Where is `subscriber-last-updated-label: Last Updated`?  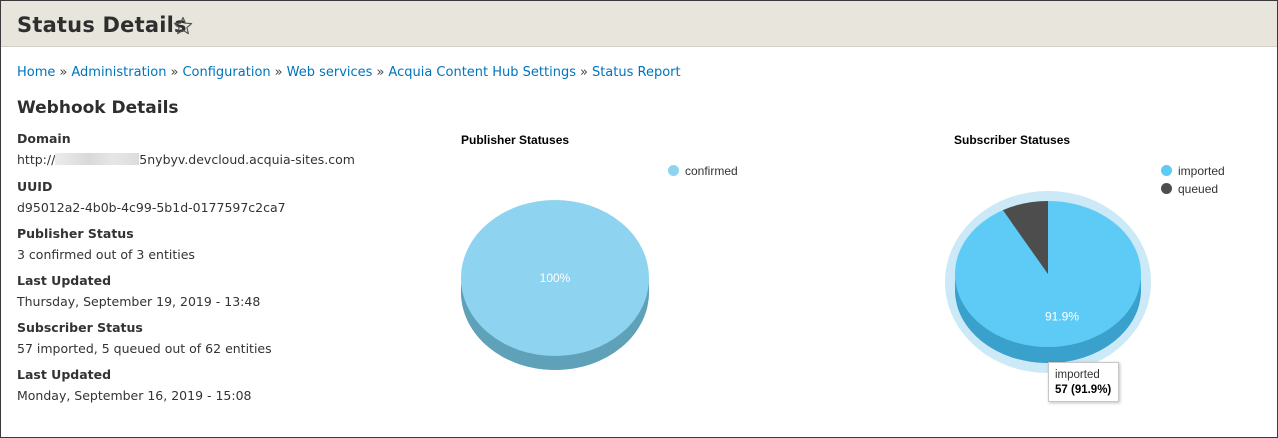
subscriber-last-updated-label: Last Updated is located at coordinates (64, 374).